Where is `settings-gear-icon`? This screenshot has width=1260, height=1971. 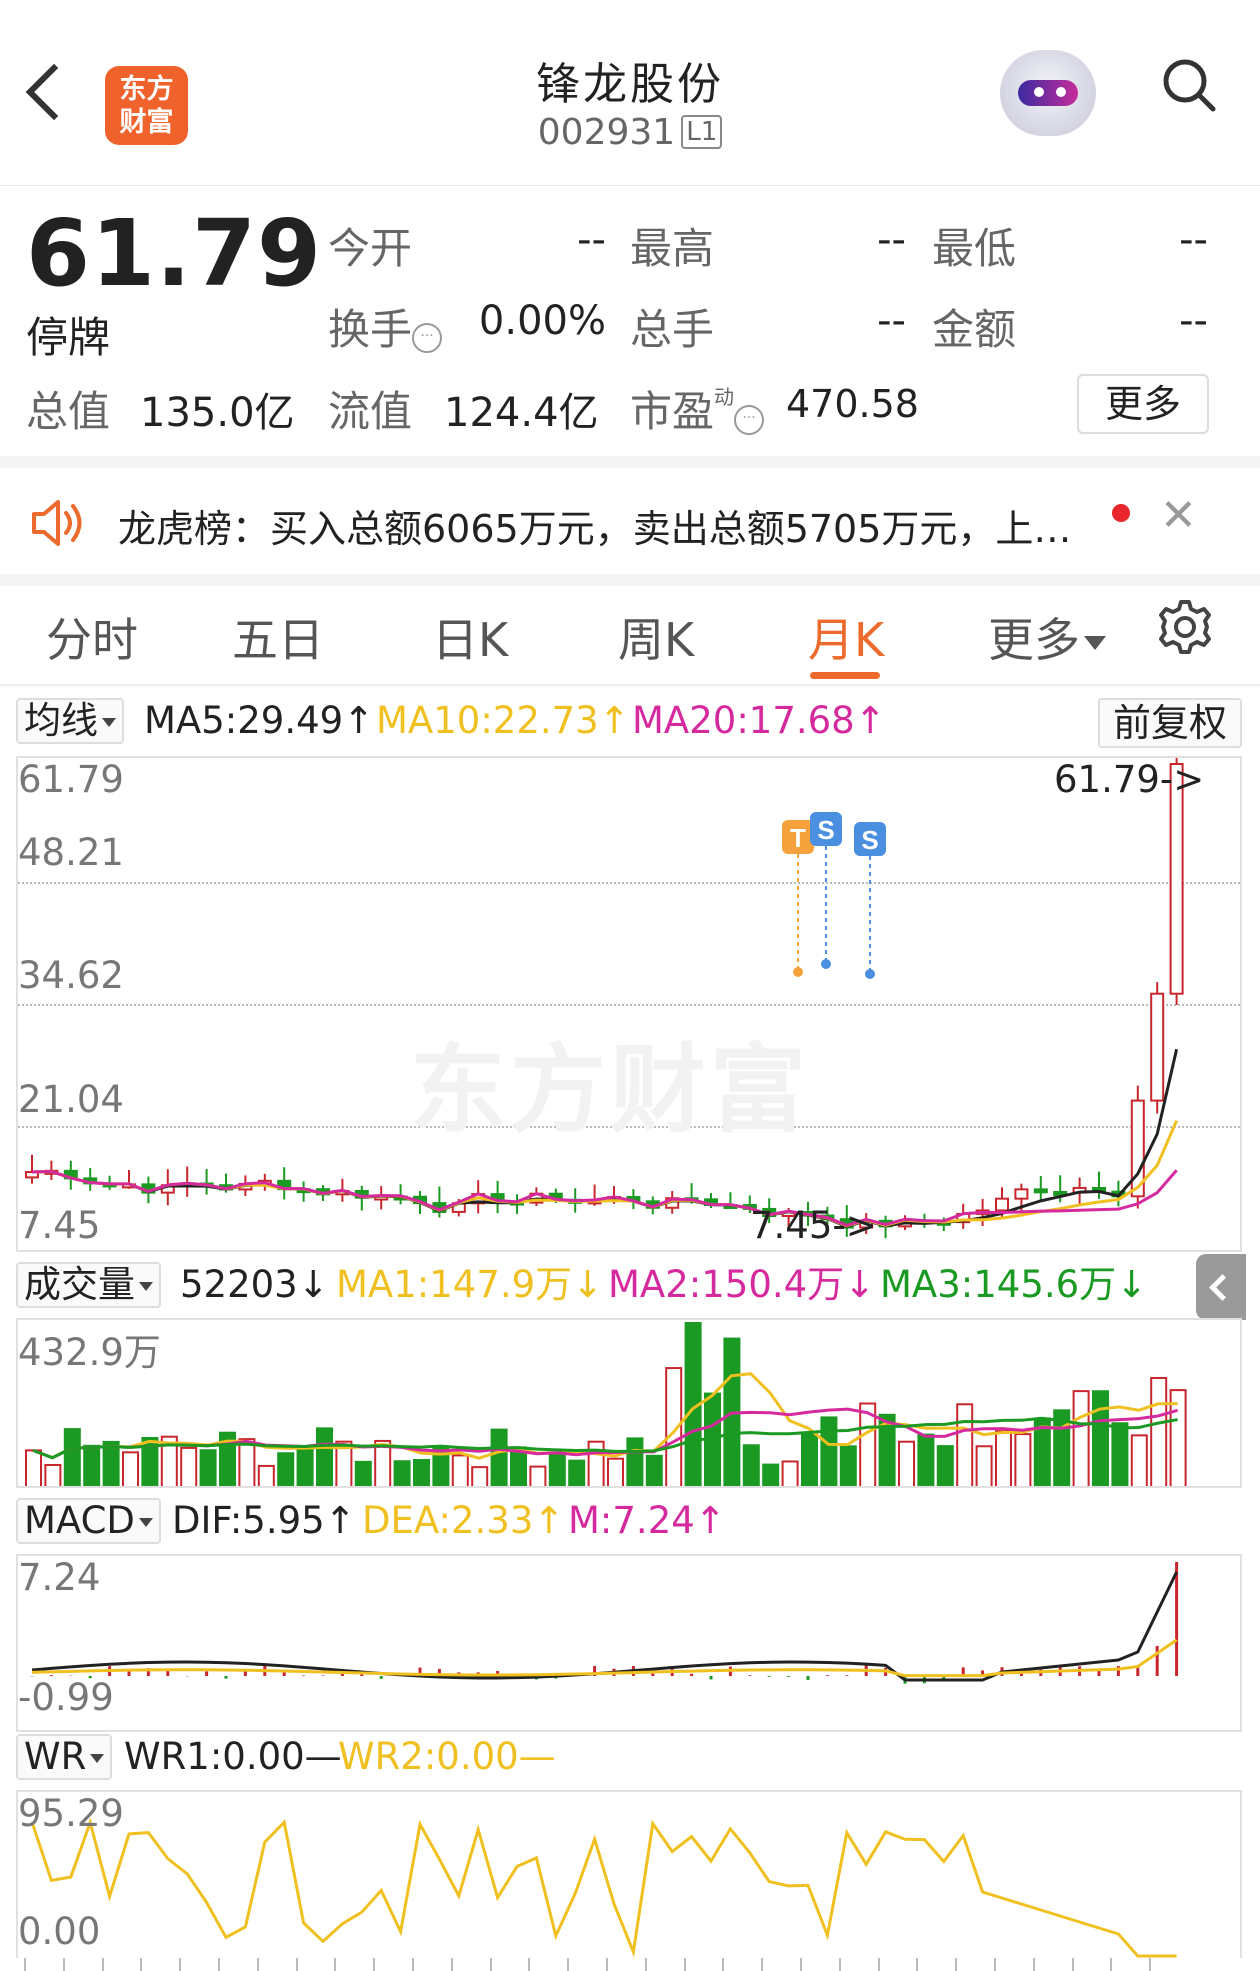 settings-gear-icon is located at coordinates (1185, 627).